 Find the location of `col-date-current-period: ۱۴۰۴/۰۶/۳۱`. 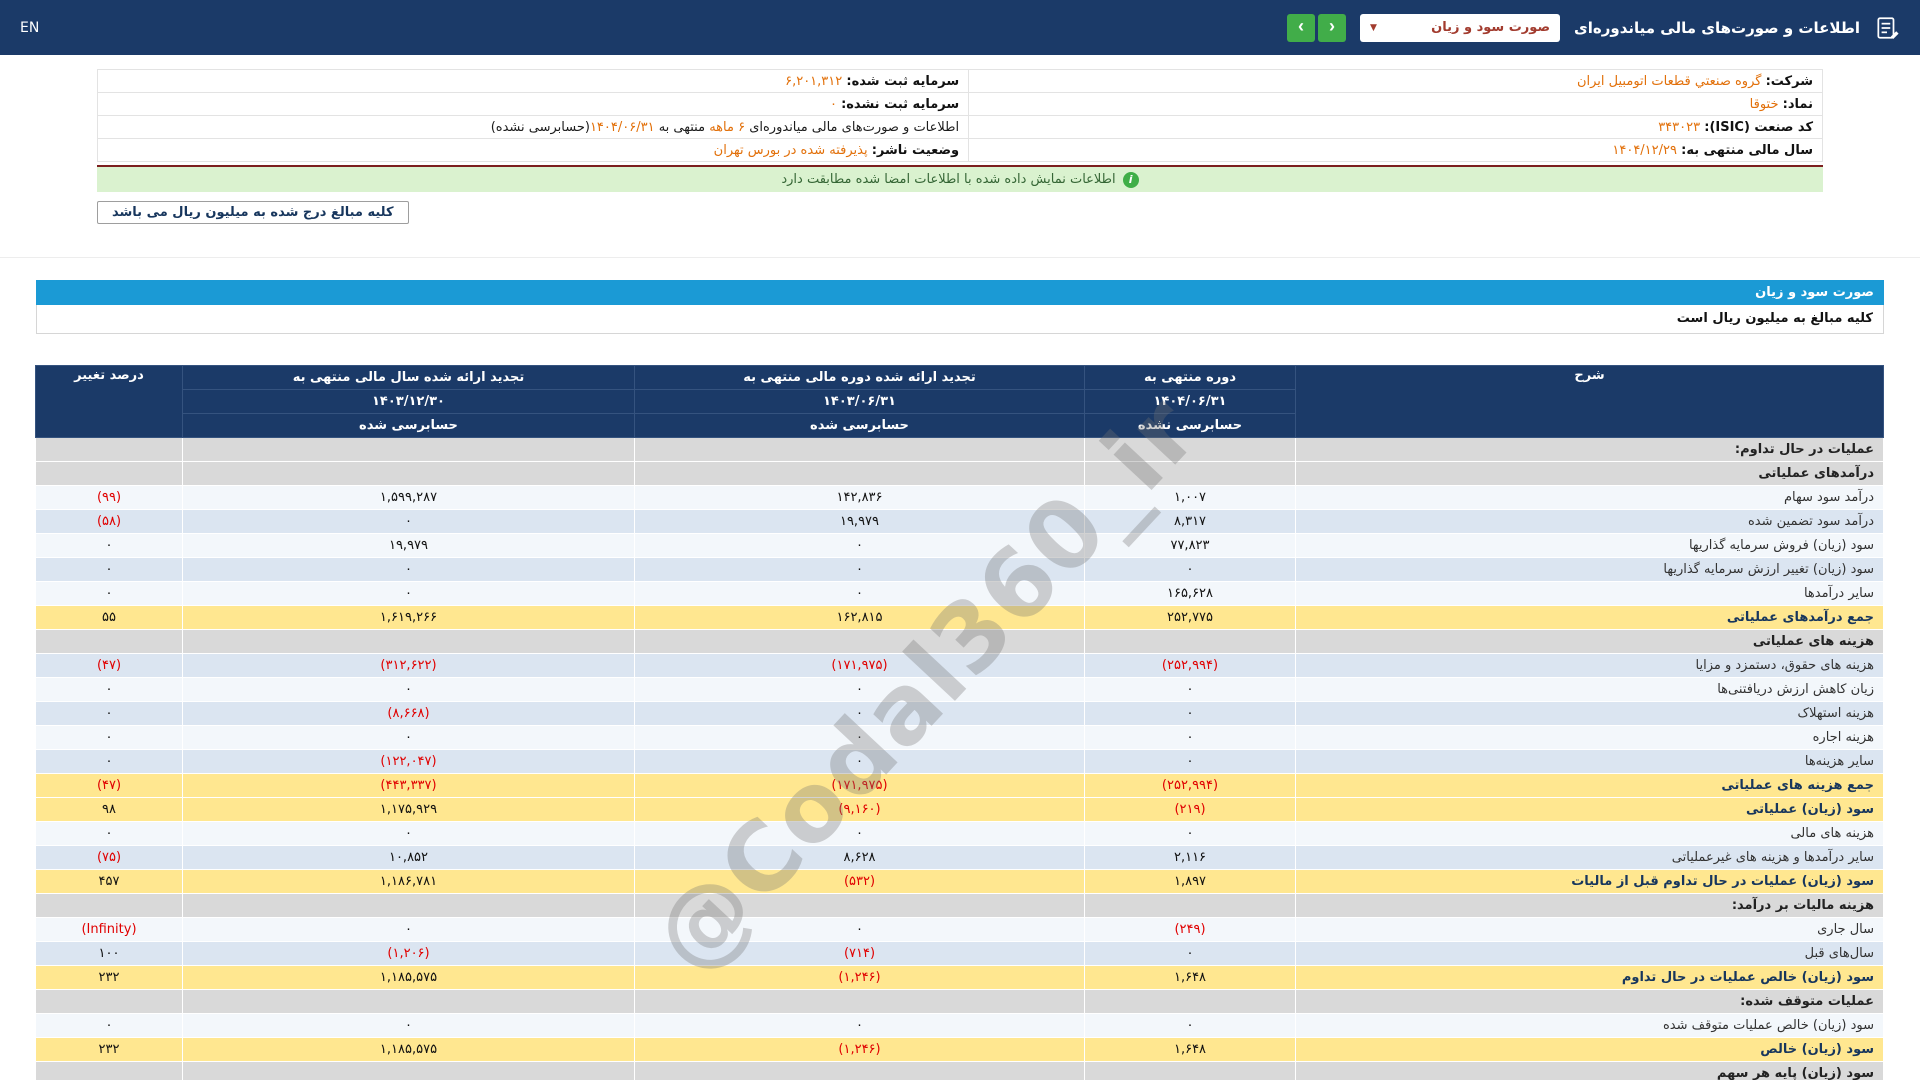

col-date-current-period: ۱۴۰۴/۰۶/۳۱ is located at coordinates (1190, 401).